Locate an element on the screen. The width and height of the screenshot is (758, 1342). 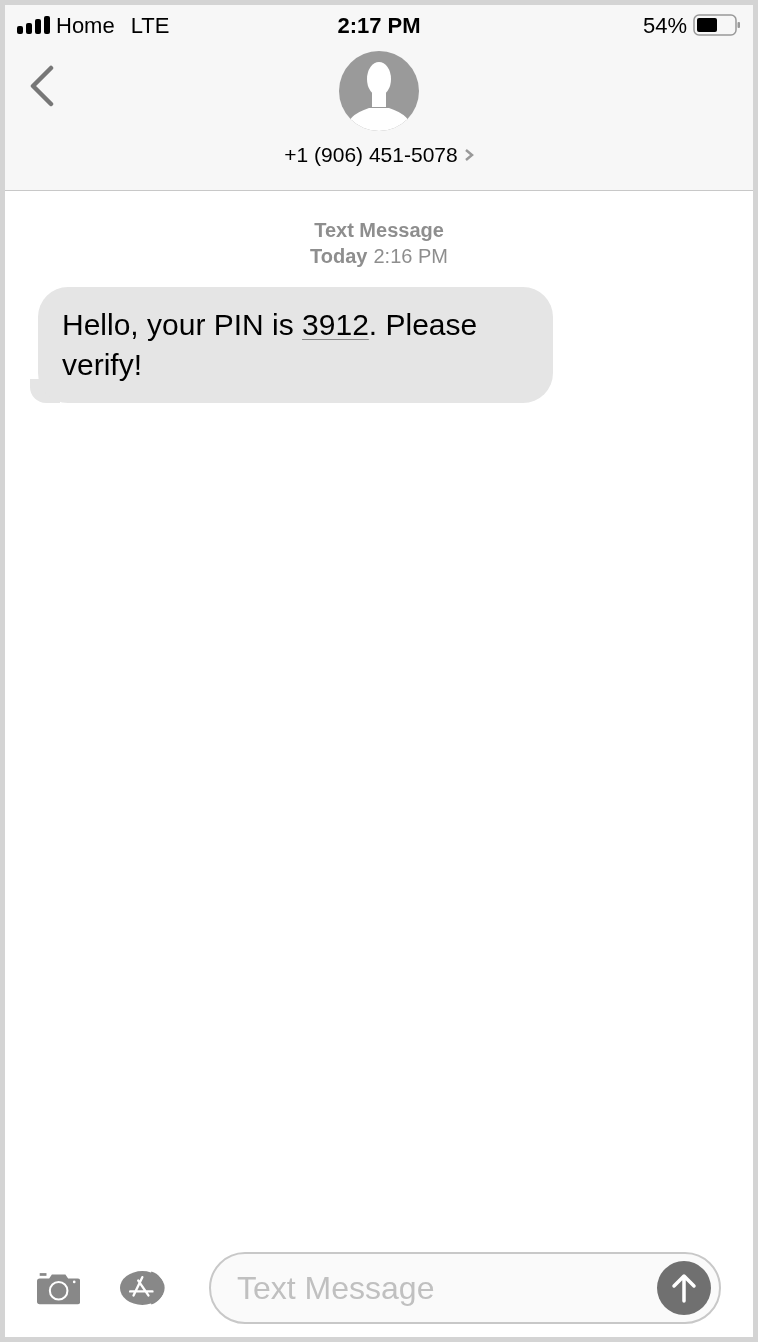
service-label: Text Message is located at coordinates (379, 230).